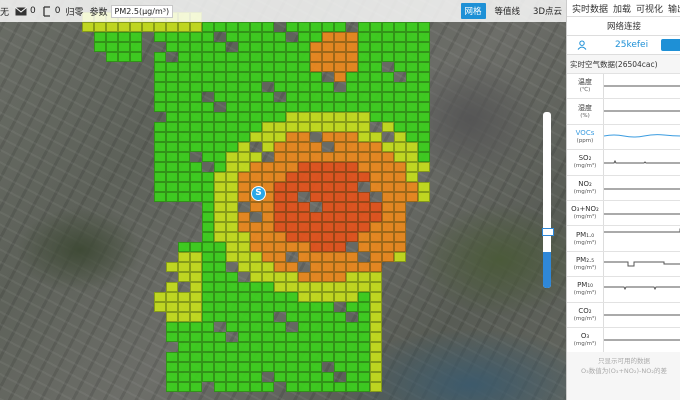 The height and width of the screenshot is (400, 680). I want to click on menu-realtime-data: 实时数据, so click(590, 8).